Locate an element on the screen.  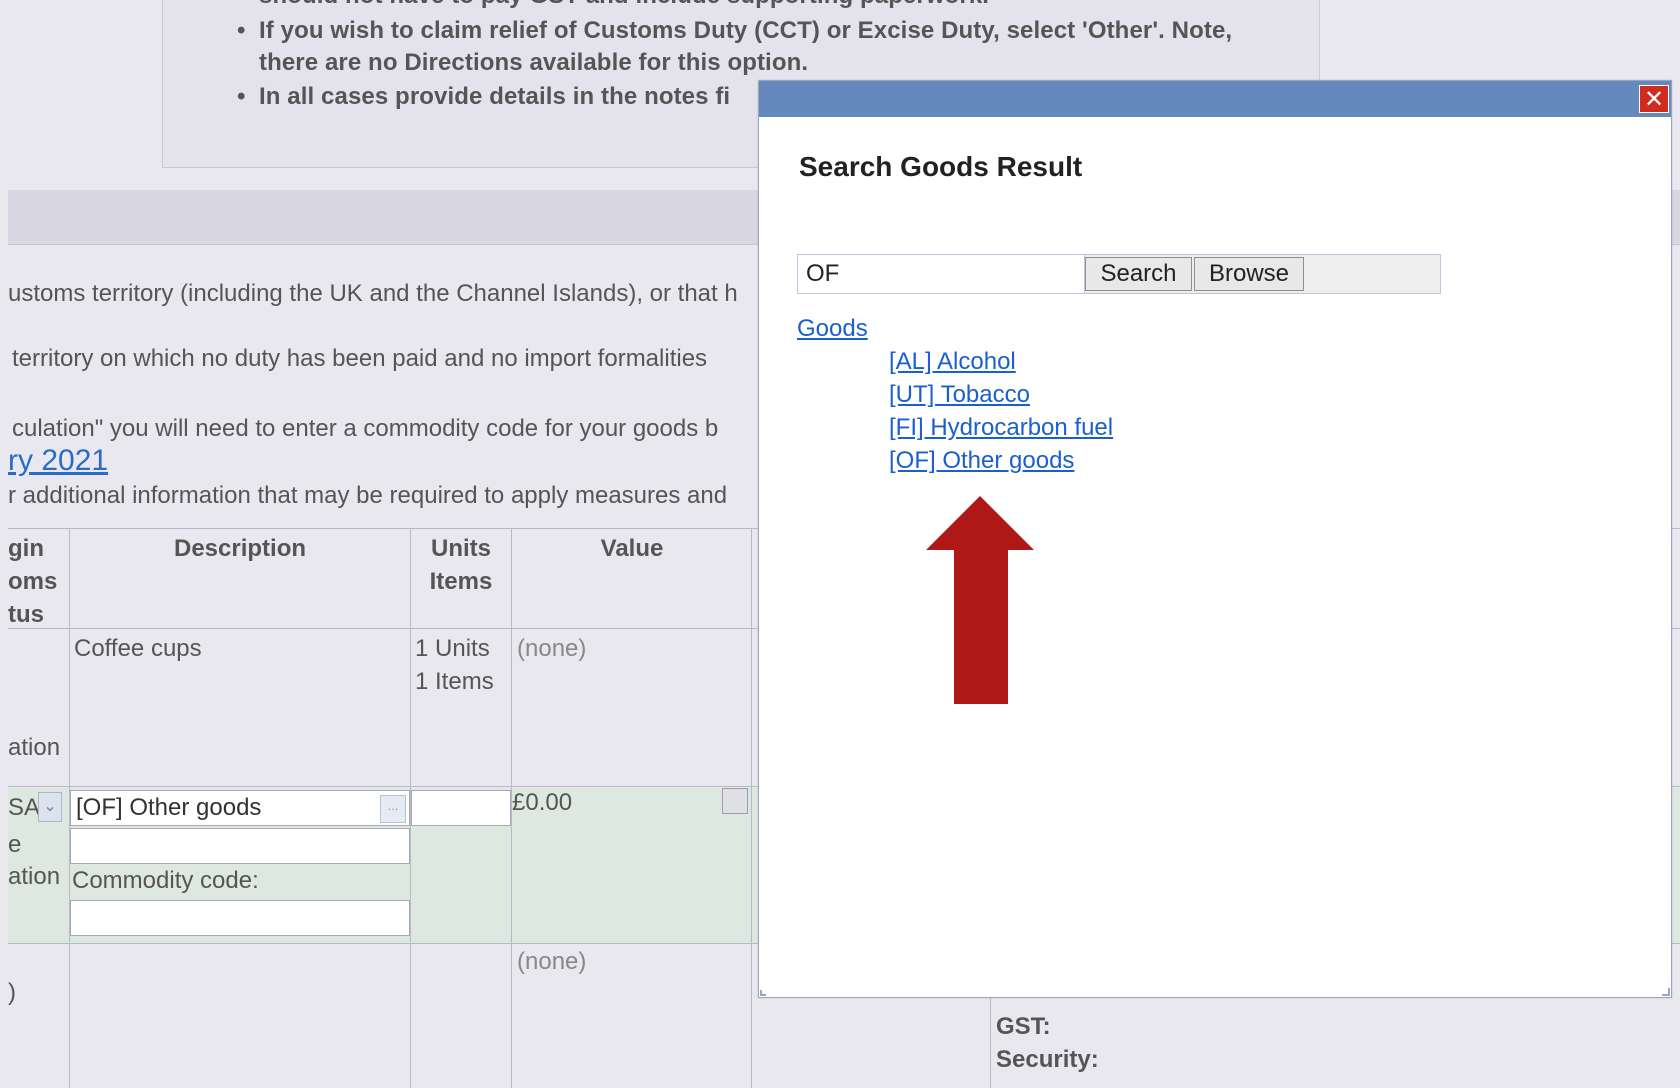
tariff-link: ry 2021 is located at coordinates (58, 461).